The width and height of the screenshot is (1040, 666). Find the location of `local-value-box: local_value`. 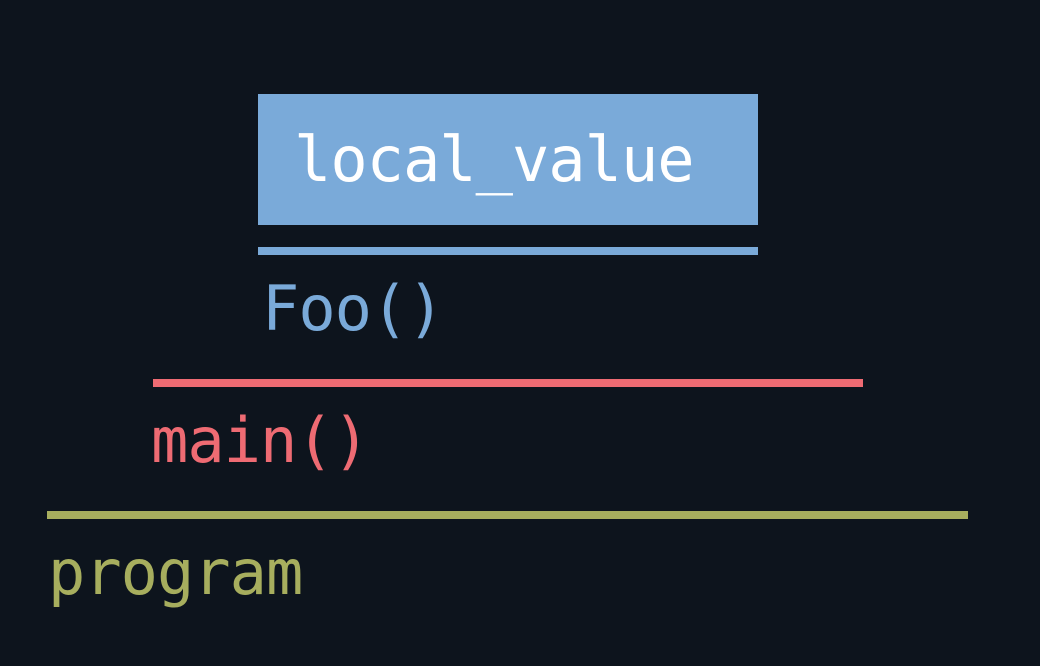

local-value-box: local_value is located at coordinates (508, 159).